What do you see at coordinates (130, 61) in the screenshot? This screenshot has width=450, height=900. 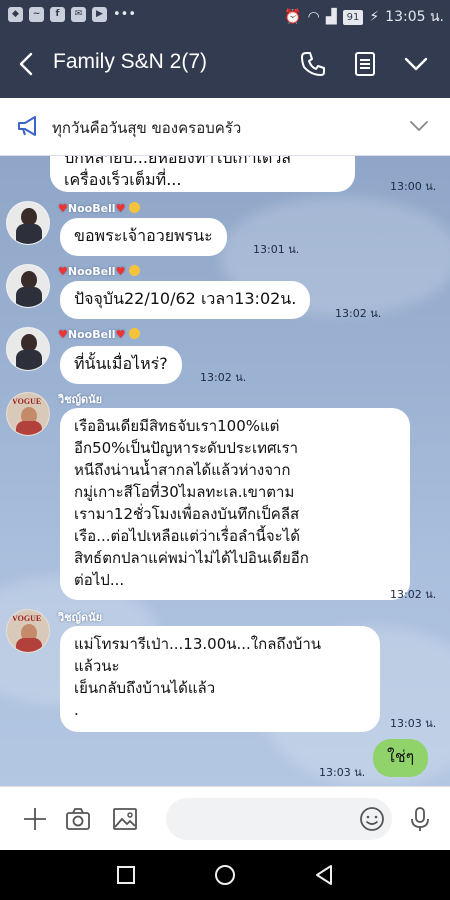 I see `chat-title: Family S&N 2(7)` at bounding box center [130, 61].